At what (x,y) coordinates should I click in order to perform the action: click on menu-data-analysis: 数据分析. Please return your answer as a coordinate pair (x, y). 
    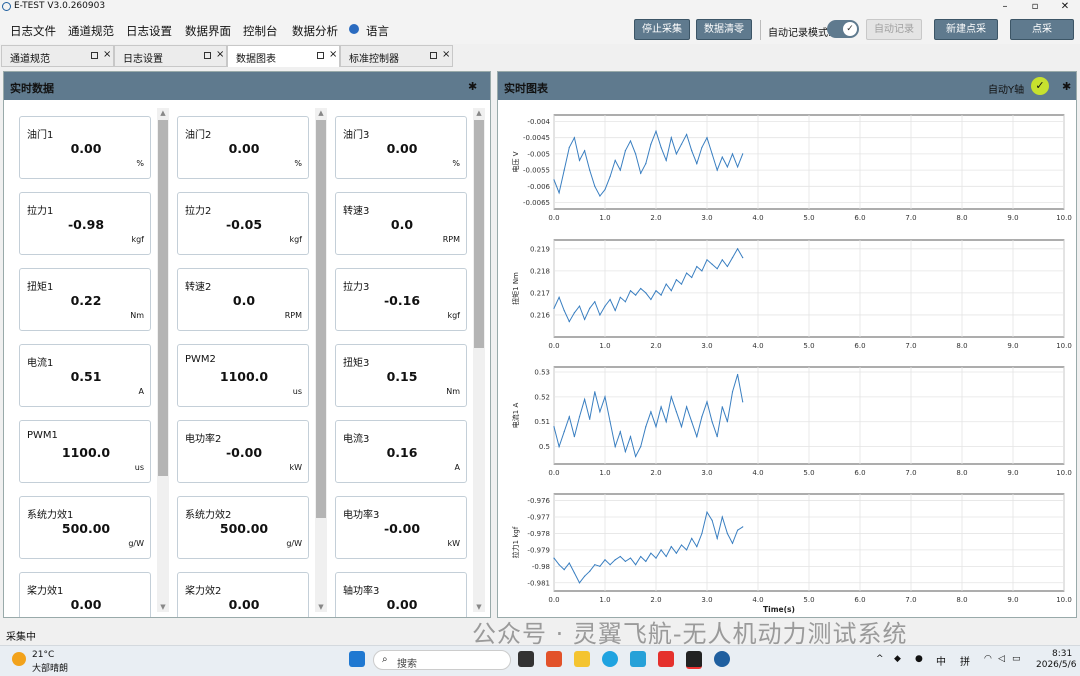
    Looking at the image, I should click on (315, 31).